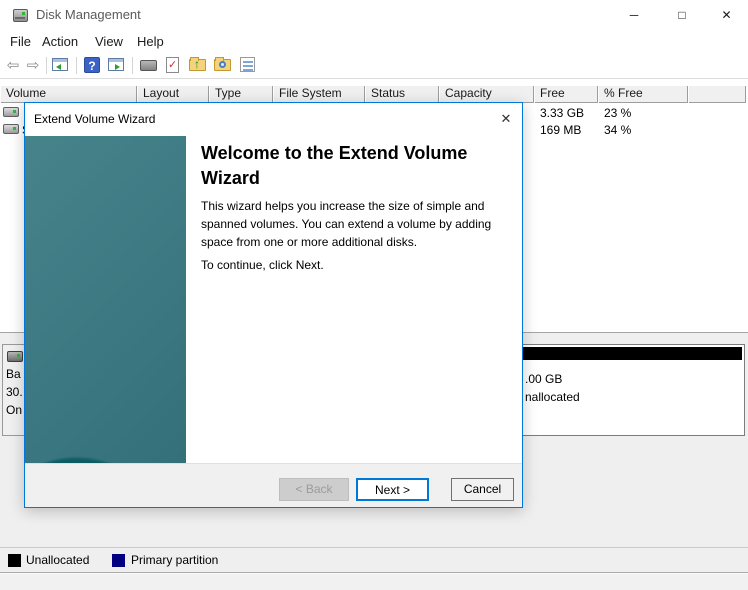 The image size is (748, 590). What do you see at coordinates (23, 13) in the screenshot?
I see `app-icon-led` at bounding box center [23, 13].